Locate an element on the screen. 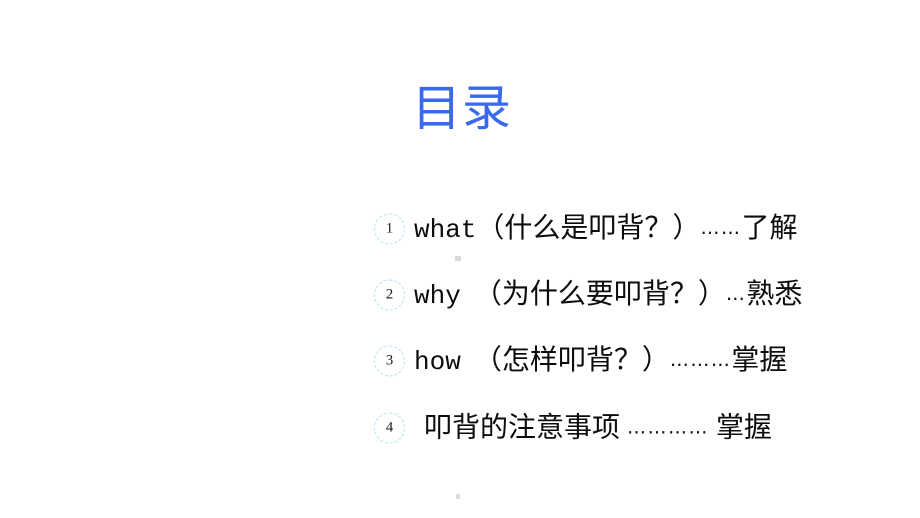 The height and width of the screenshot is (518, 920). list-item-text: how （怎样叩背？）………掌握 is located at coordinates (636, 361).